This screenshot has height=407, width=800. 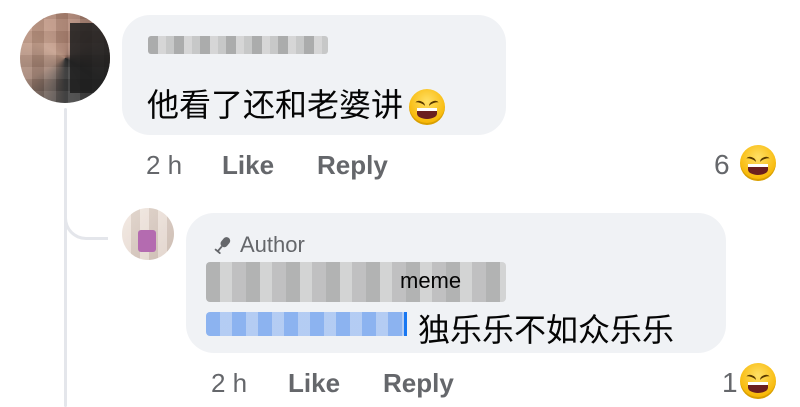 What do you see at coordinates (238, 45) in the screenshot?
I see `commenter-name-blurred` at bounding box center [238, 45].